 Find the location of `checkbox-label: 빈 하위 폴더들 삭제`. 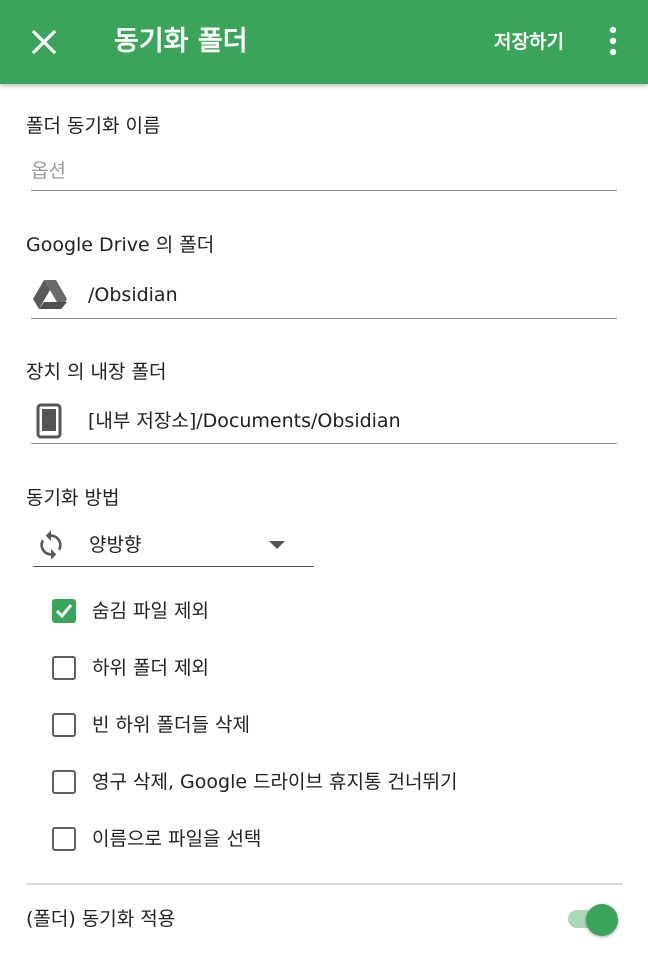

checkbox-label: 빈 하위 폴더들 삭제 is located at coordinates (171, 725).